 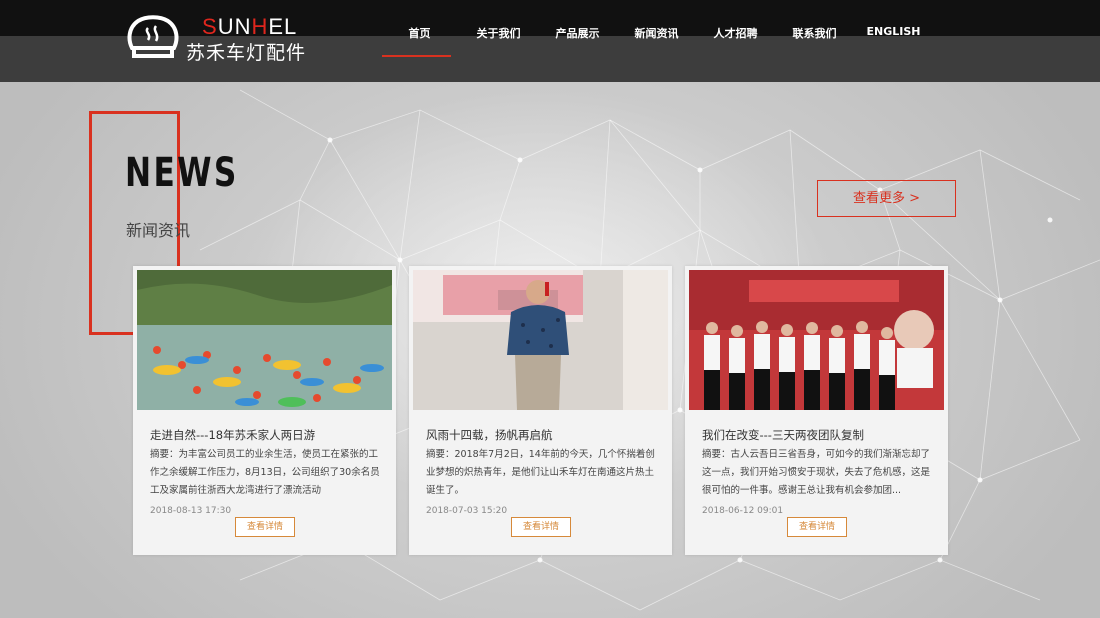 I want to click on logo: SUNHEL 苏禾车灯配件, so click(x=226, y=38).